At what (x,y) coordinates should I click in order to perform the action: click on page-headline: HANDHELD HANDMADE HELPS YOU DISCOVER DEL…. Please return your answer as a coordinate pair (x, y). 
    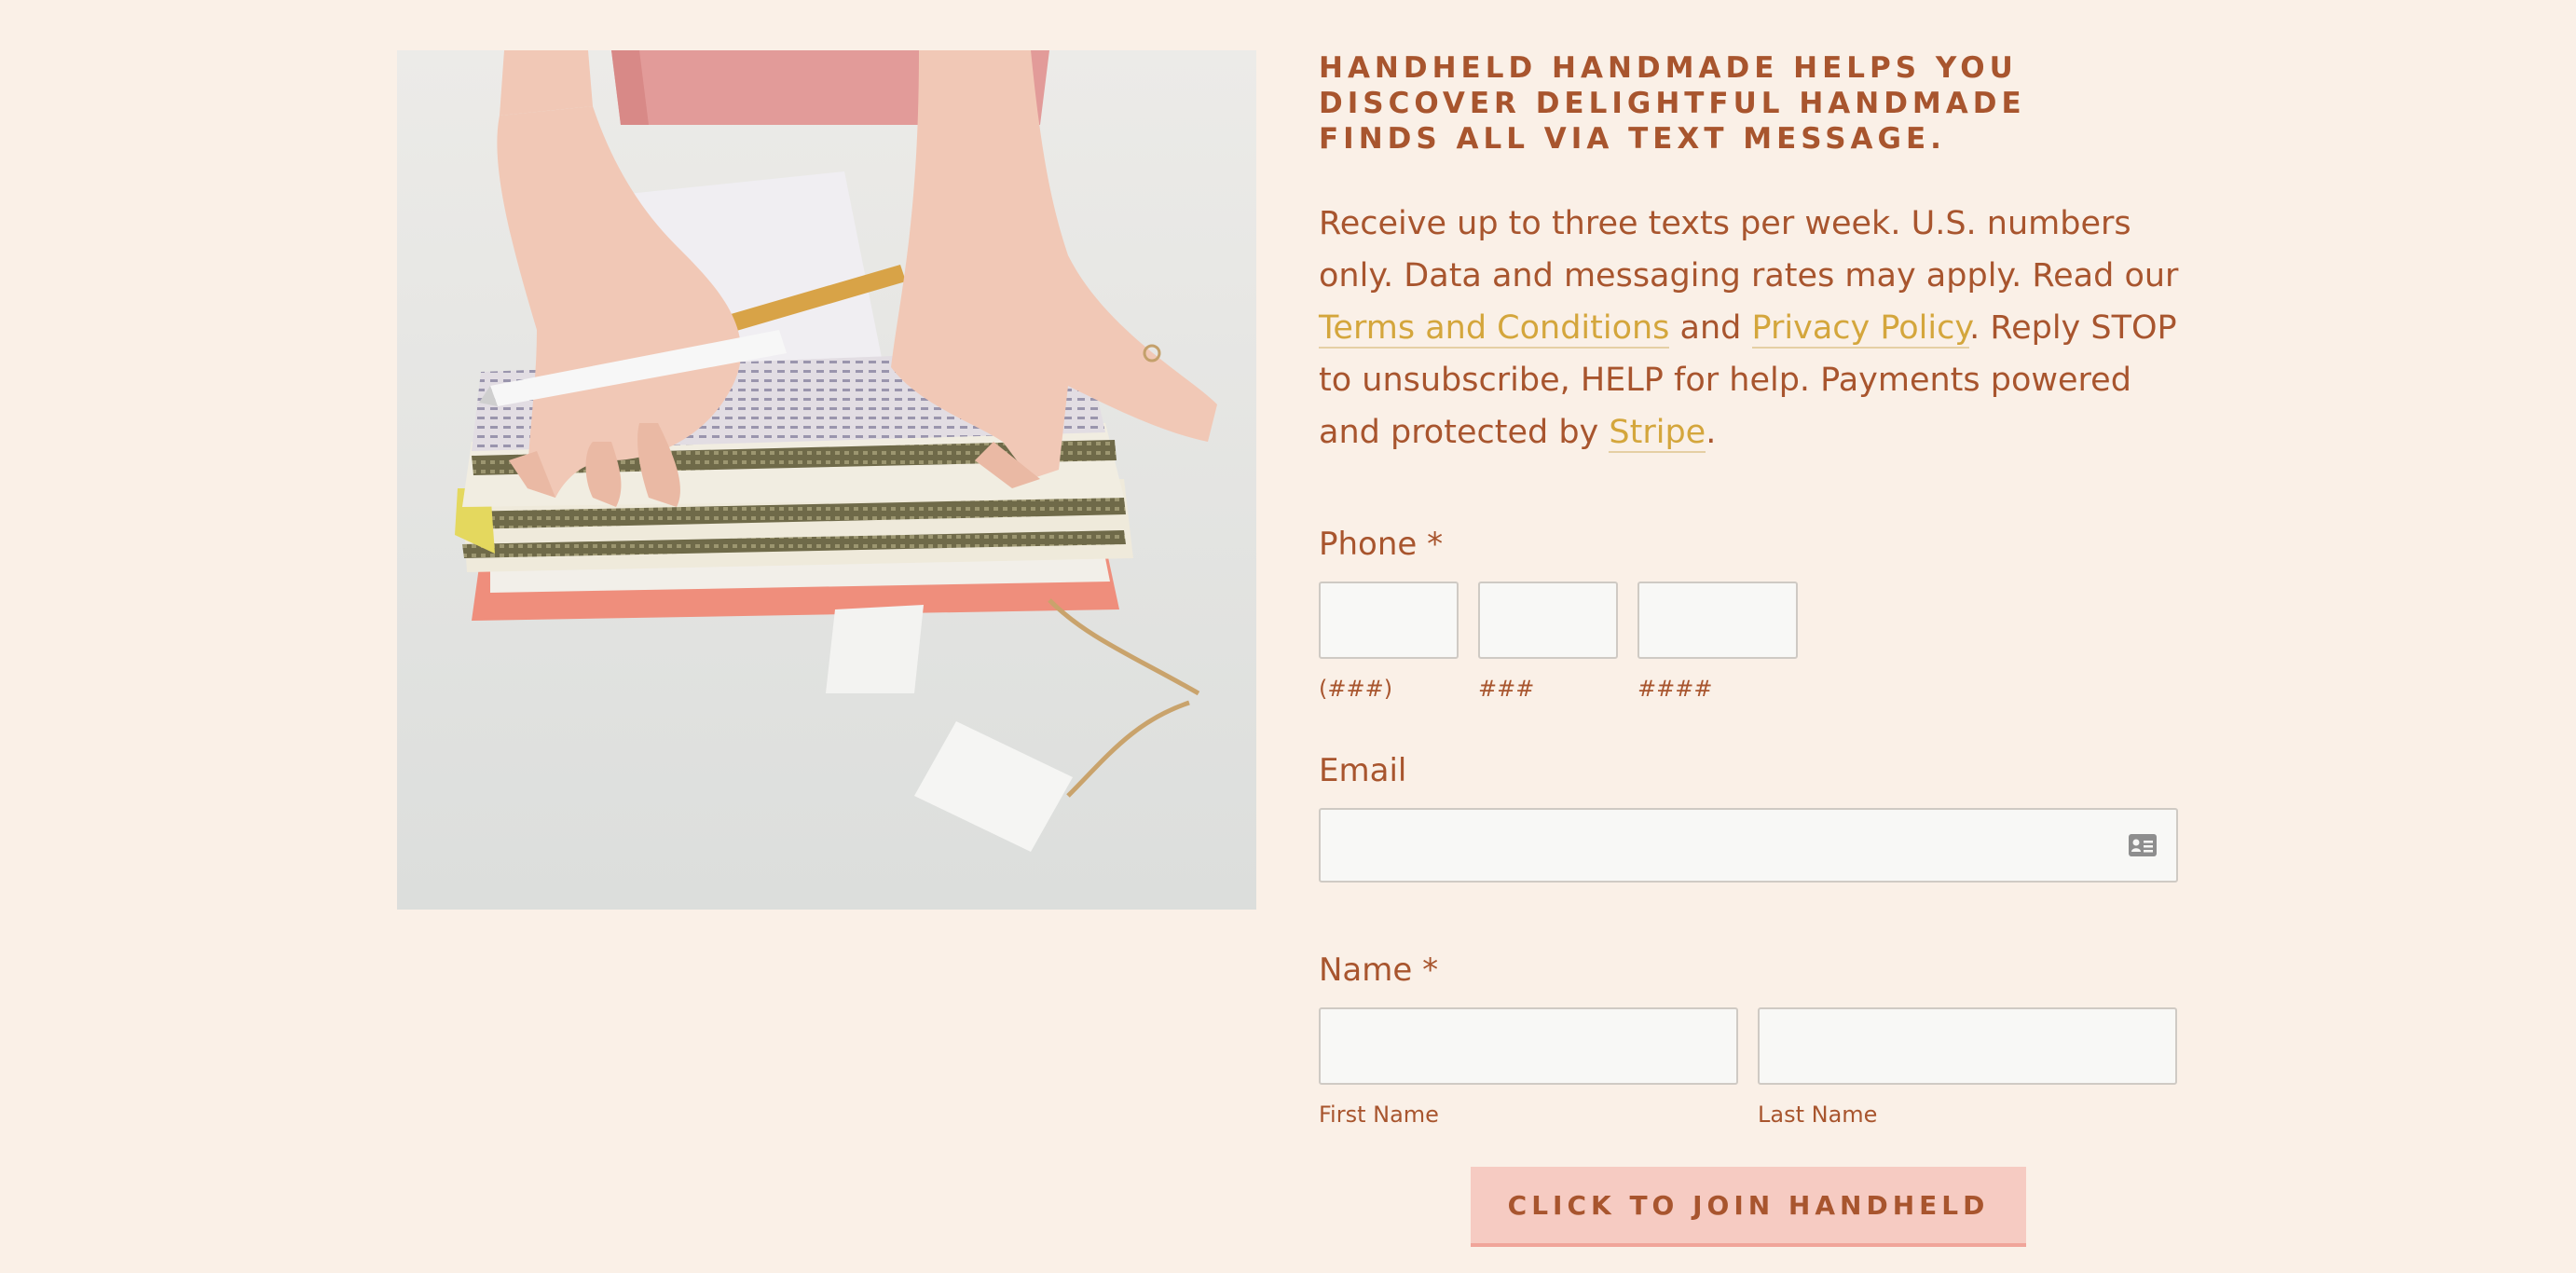
    Looking at the image, I should click on (1672, 103).